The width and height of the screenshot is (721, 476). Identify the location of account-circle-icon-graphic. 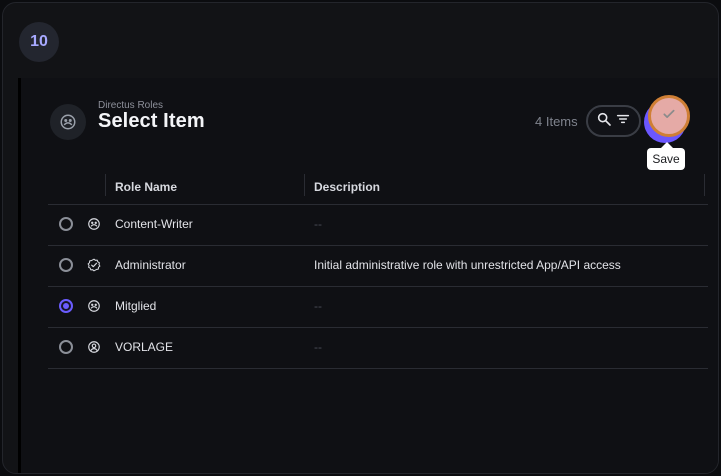
(94, 347).